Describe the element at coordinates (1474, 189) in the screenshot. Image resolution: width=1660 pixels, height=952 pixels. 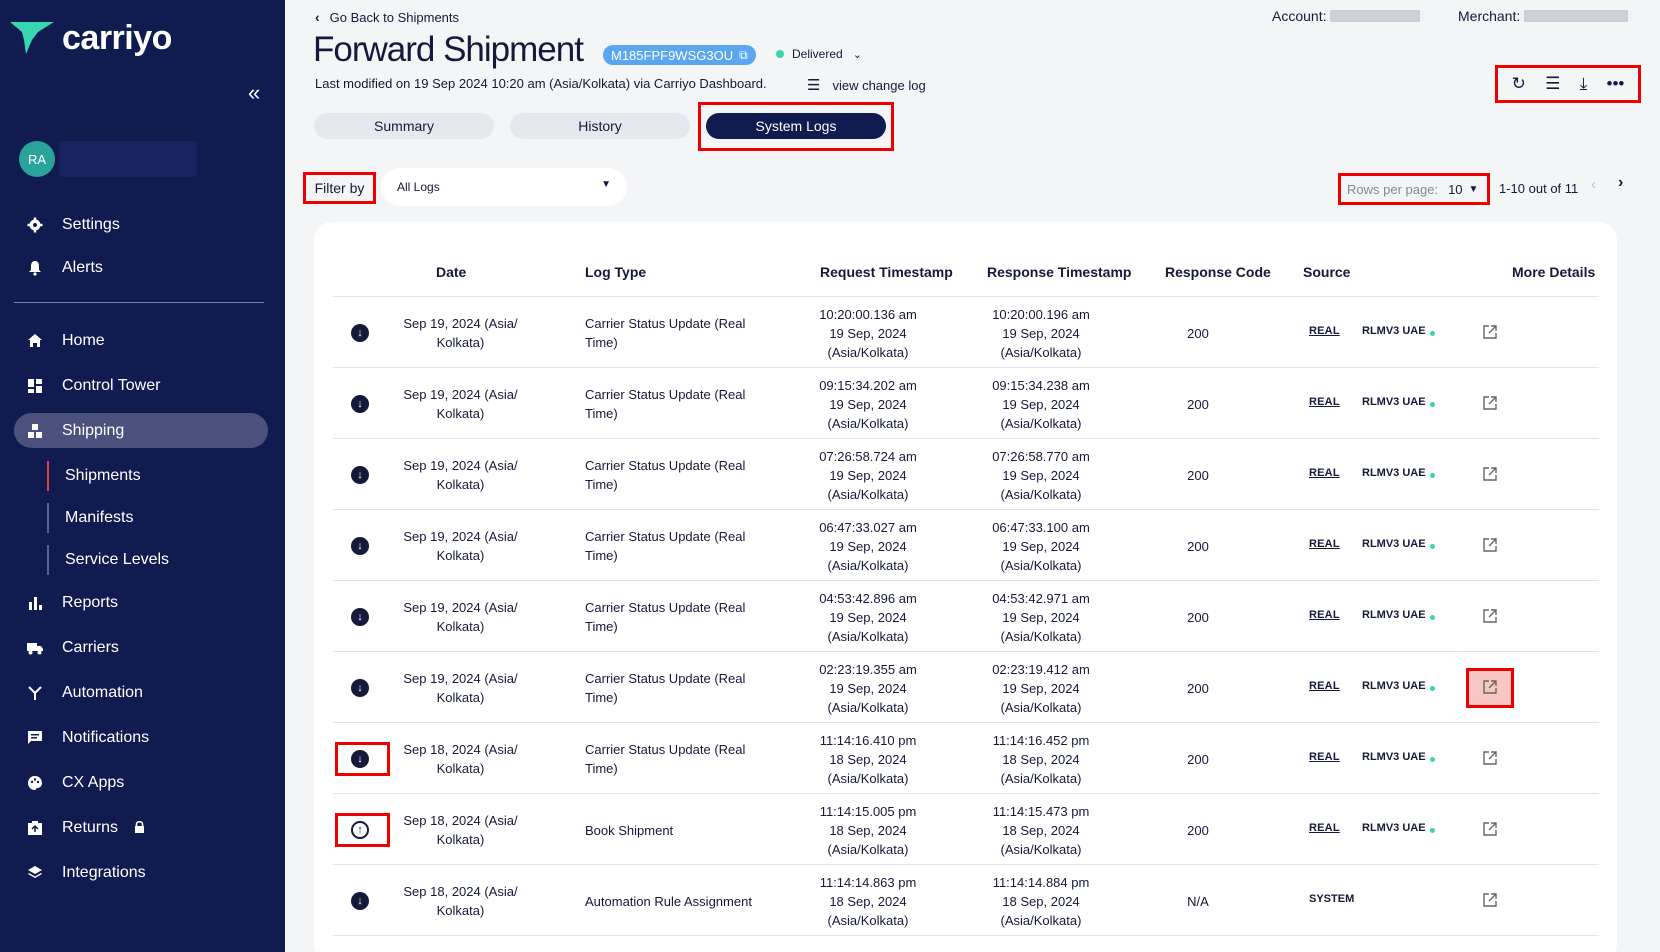
I see `dropdown-arrow-icon: ▼` at that location.